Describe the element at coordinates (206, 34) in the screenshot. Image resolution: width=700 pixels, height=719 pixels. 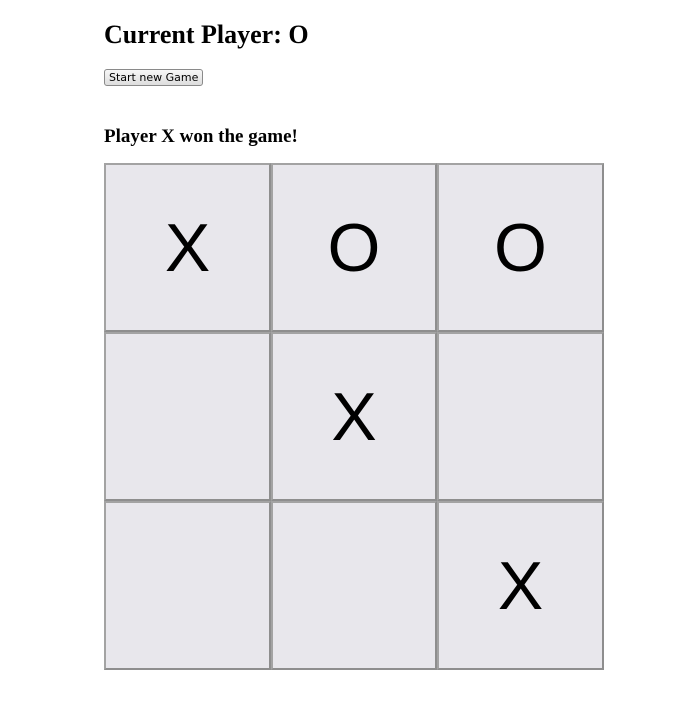
I see `current-player-heading: Current Player: O` at that location.